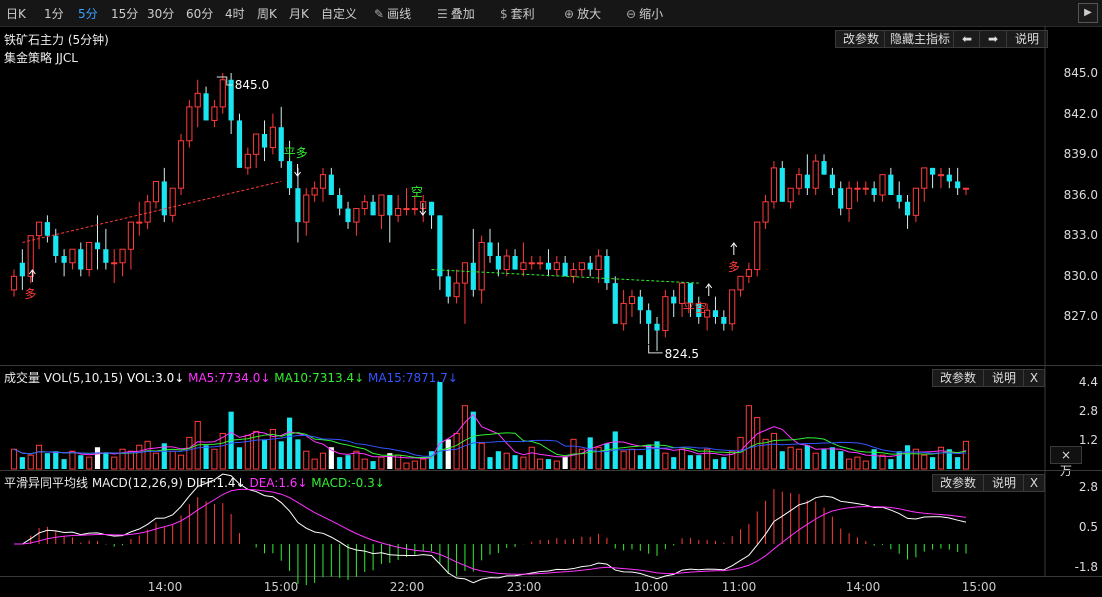 The width and height of the screenshot is (1102, 597). I want to click on high-price-label: 845.0, so click(252, 85).